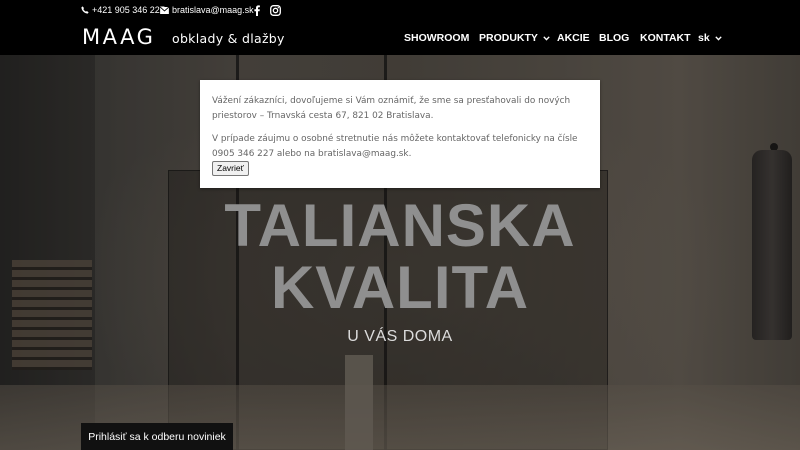 Image resolution: width=800 pixels, height=450 pixels. I want to click on language-switcher: sk, so click(710, 38).